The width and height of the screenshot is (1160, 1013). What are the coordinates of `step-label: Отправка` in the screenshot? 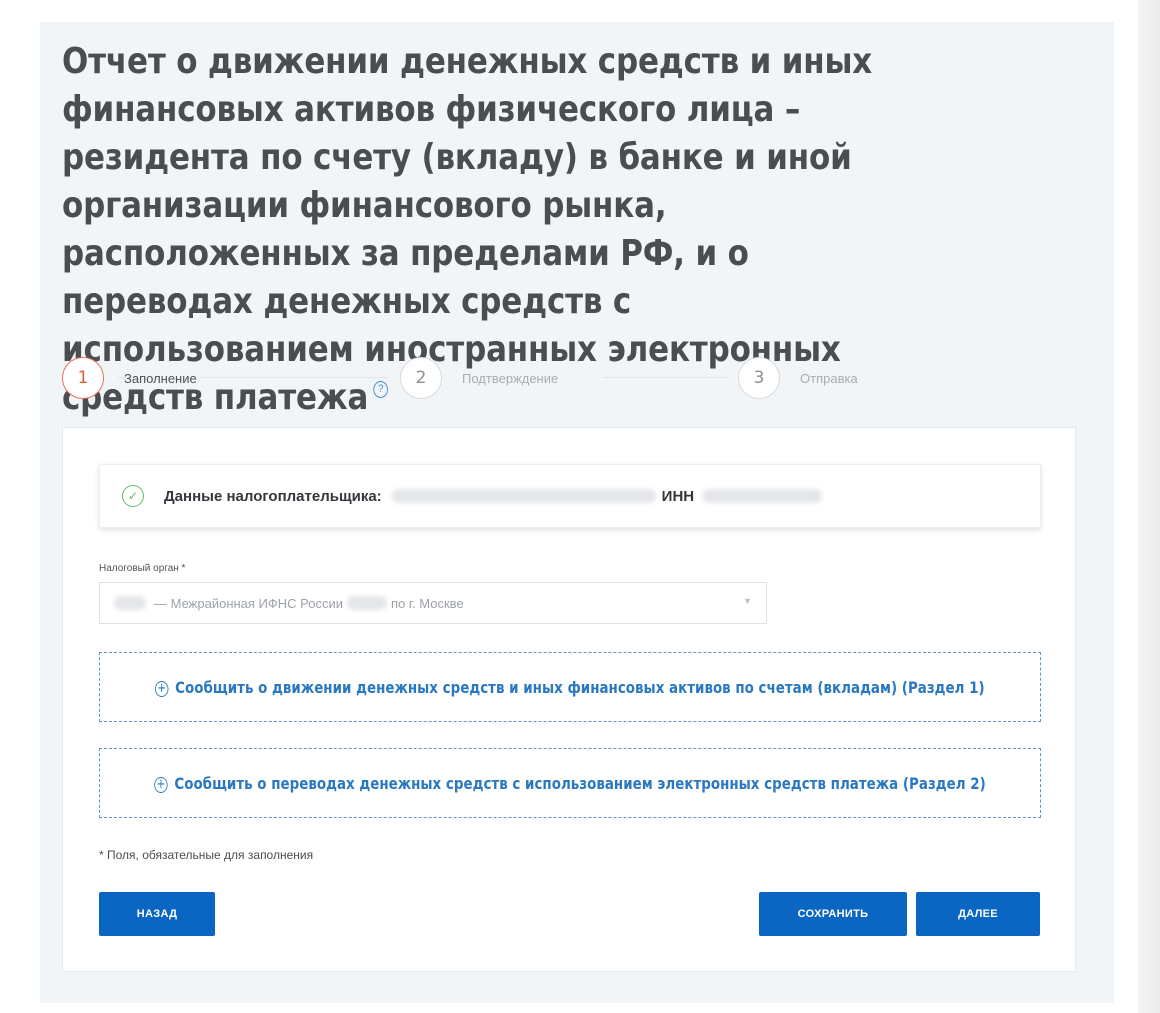 It's located at (829, 378).